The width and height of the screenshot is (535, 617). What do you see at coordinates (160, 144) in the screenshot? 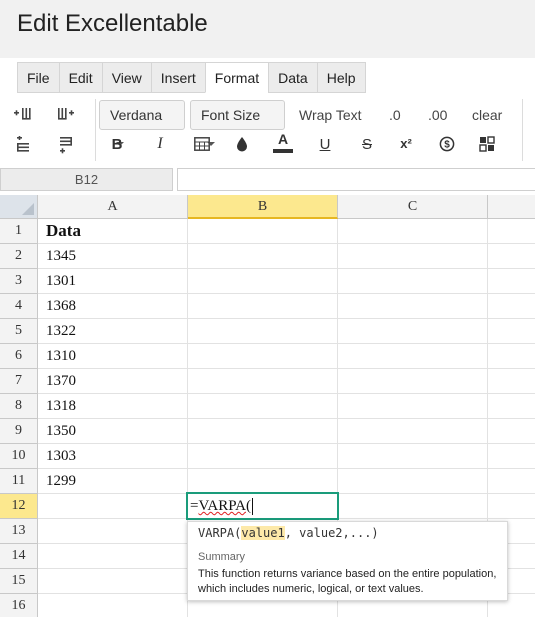
I see `italic-button: I` at bounding box center [160, 144].